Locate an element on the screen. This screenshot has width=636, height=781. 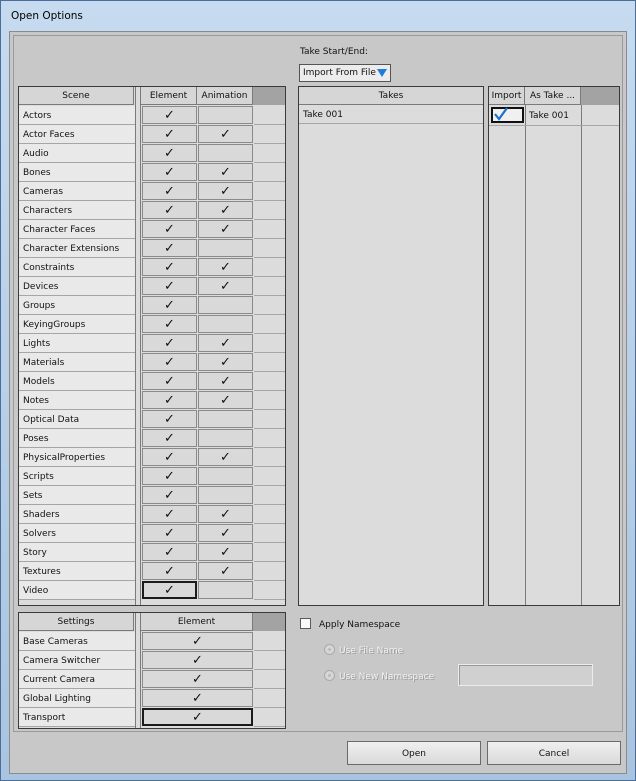
open-button: Open is located at coordinates (414, 753).